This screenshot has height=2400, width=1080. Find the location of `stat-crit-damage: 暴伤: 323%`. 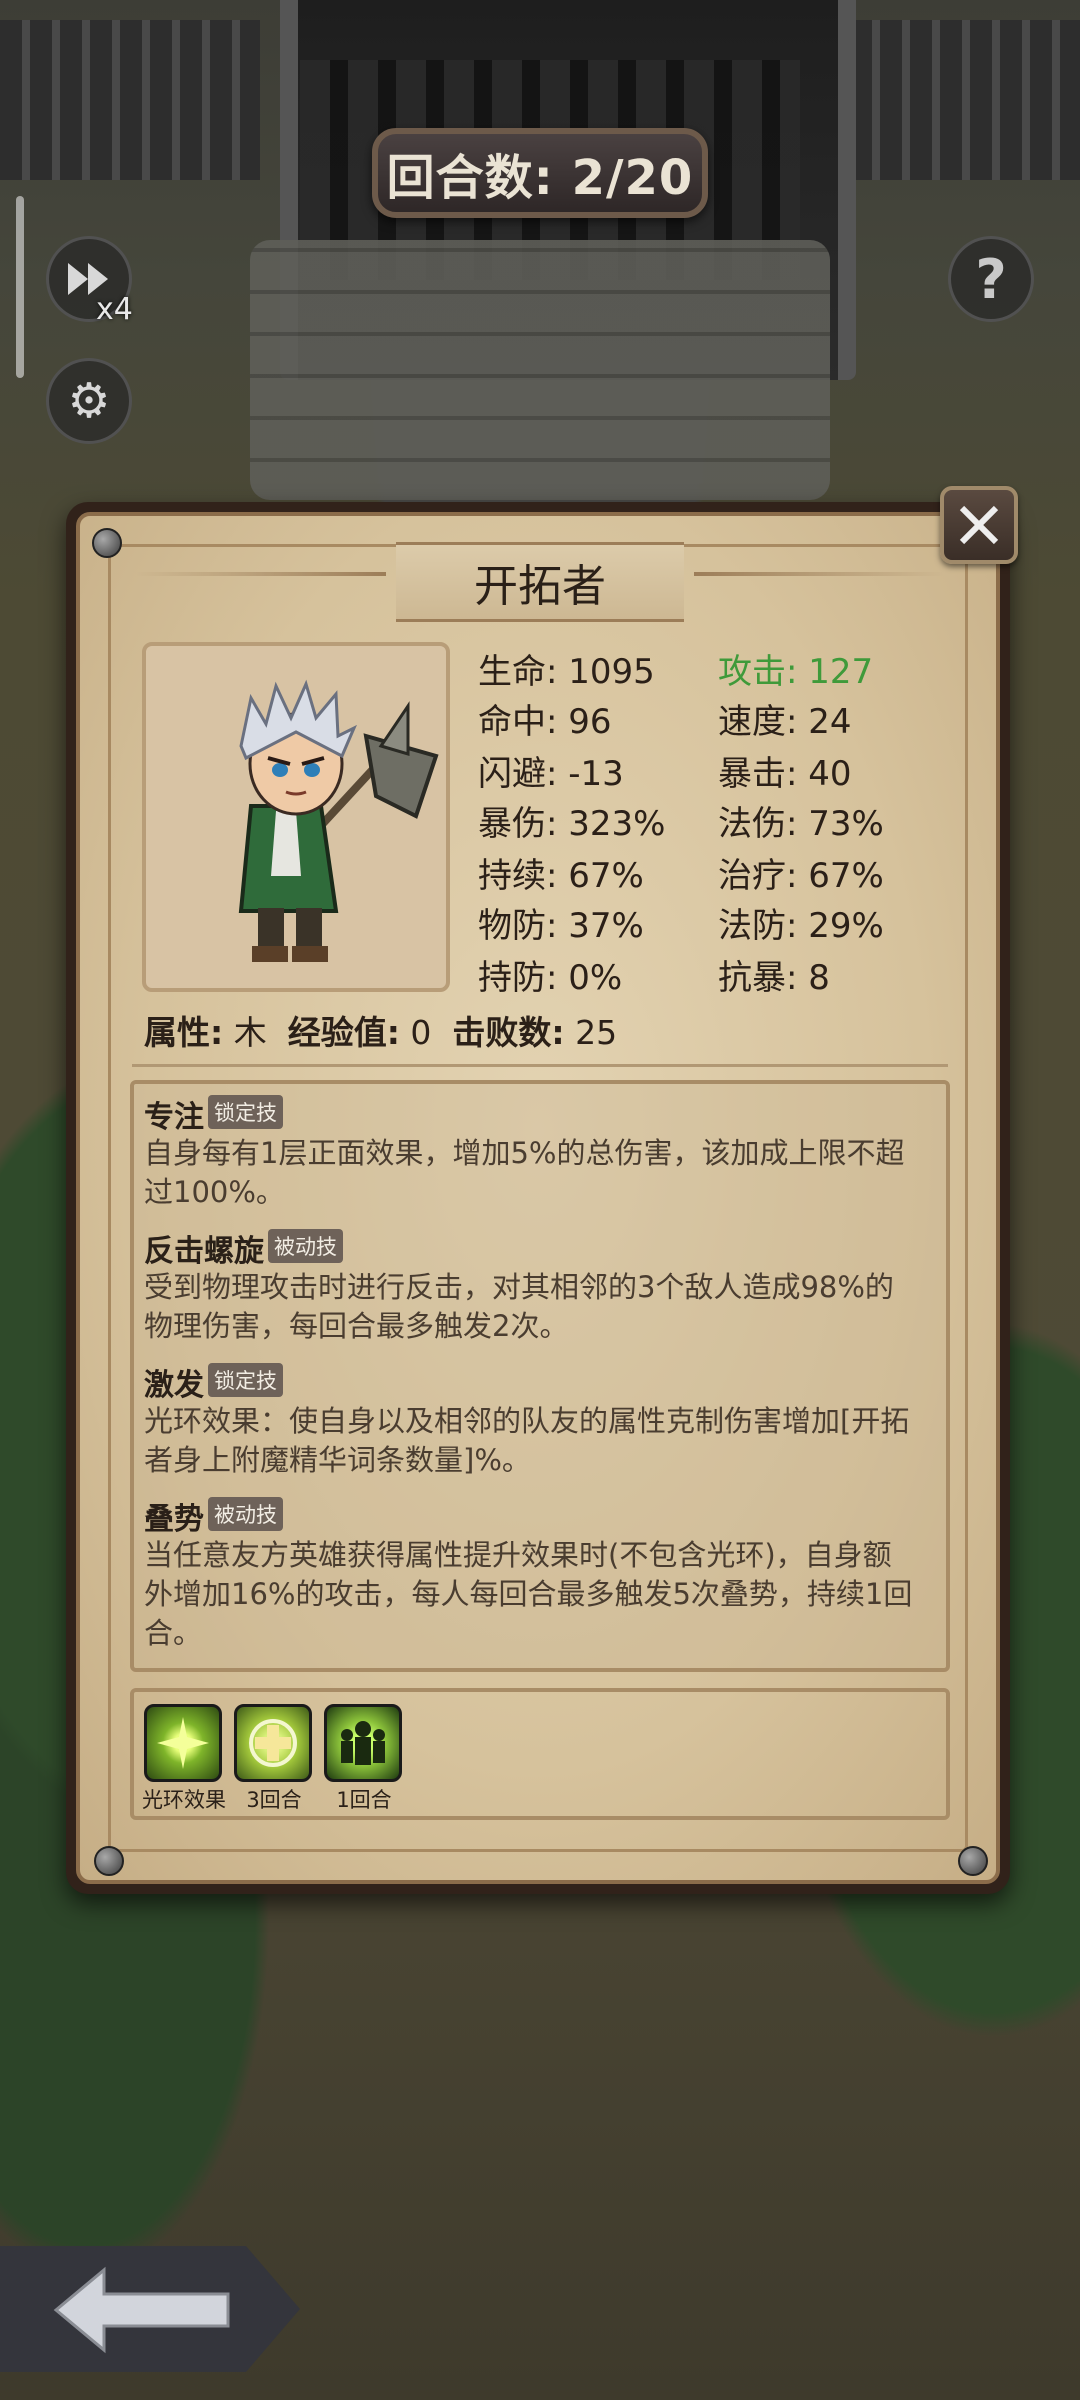

stat-crit-damage: 暴伤: 323% is located at coordinates (572, 824).